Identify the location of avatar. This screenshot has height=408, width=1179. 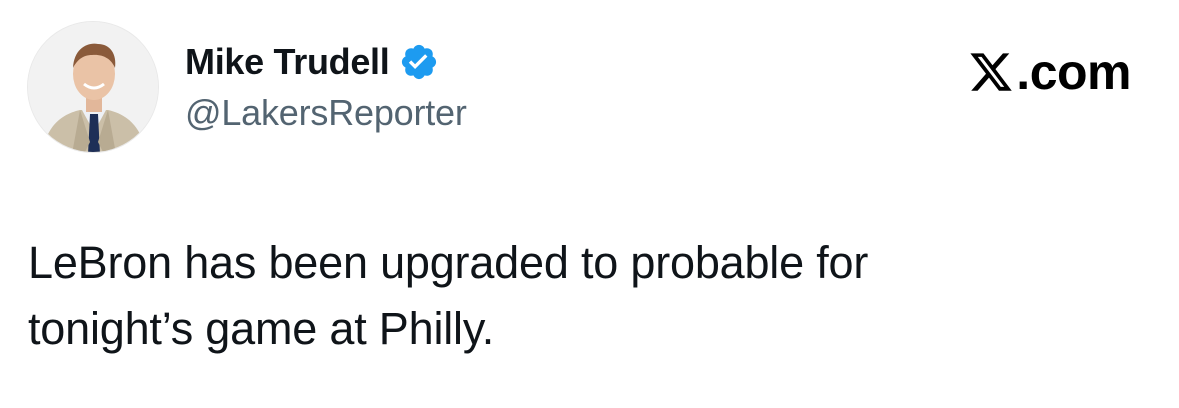
(93, 87).